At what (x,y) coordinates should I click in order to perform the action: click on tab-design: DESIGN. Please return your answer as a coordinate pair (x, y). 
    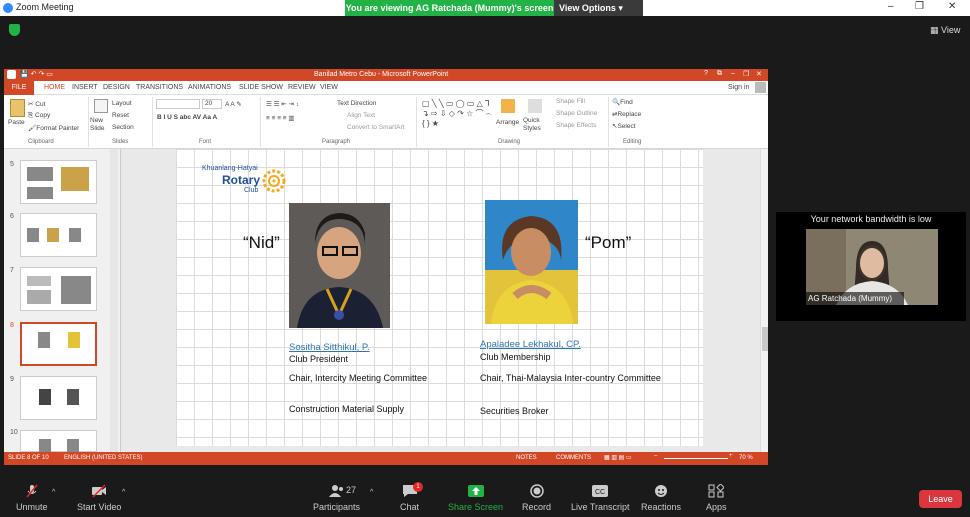
    Looking at the image, I should click on (116, 87).